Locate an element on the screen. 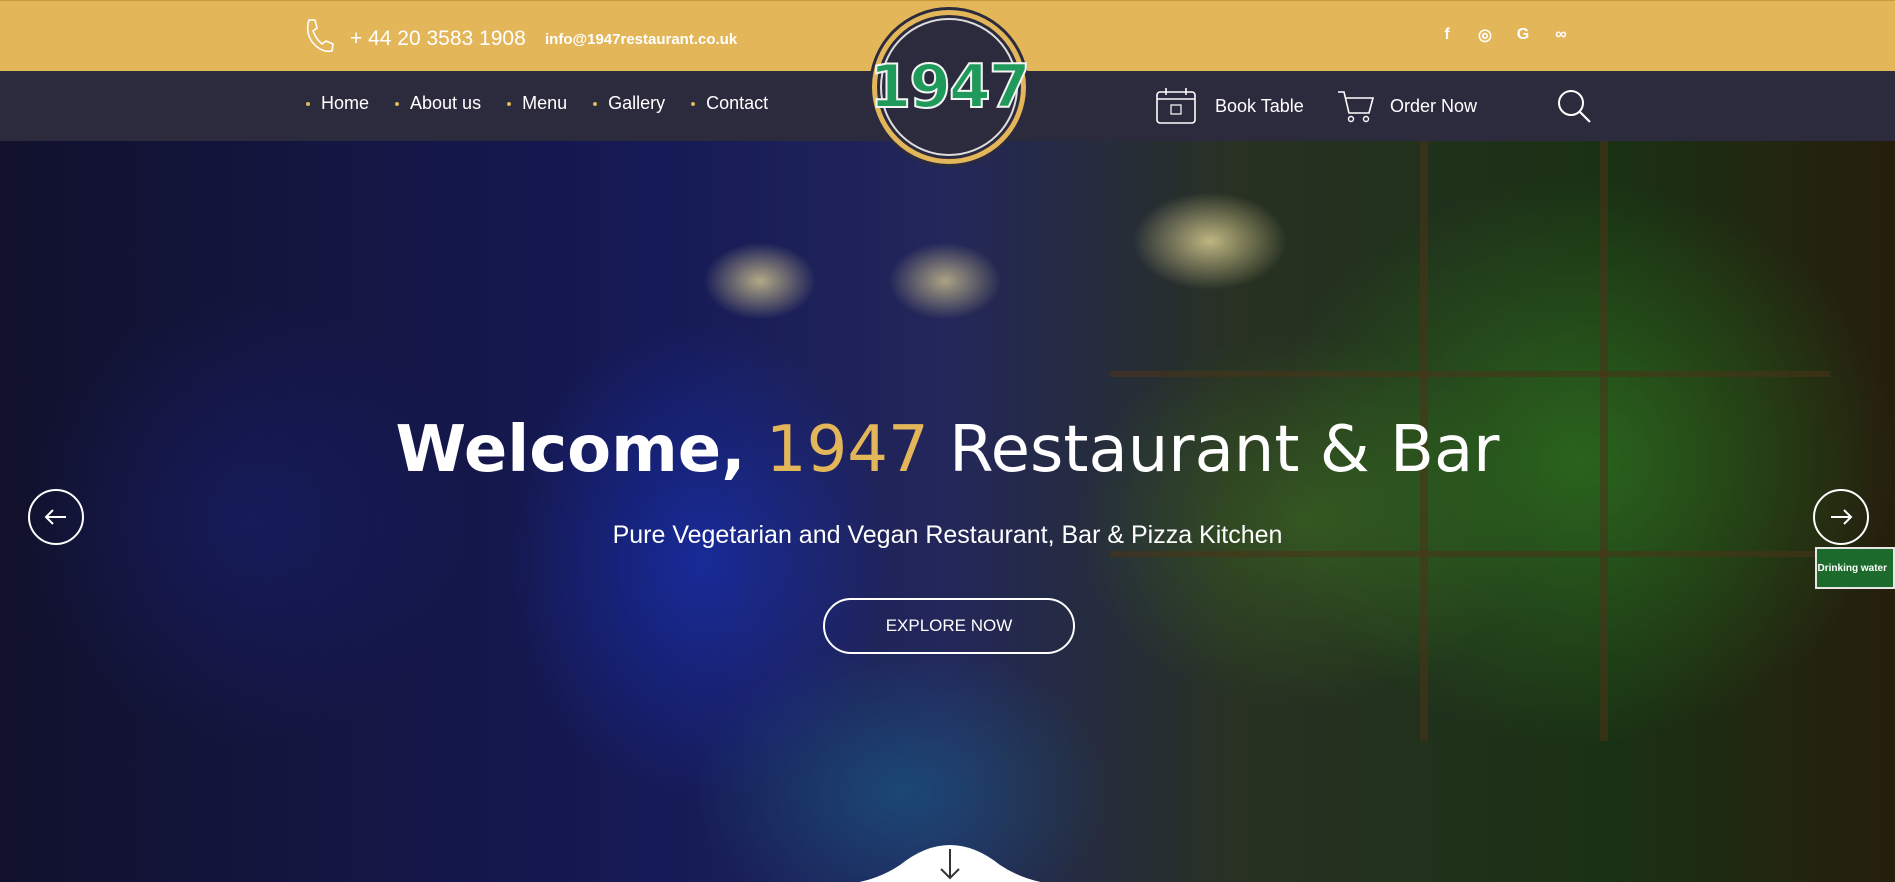  instagram-icon: ◎ is located at coordinates (1485, 35).